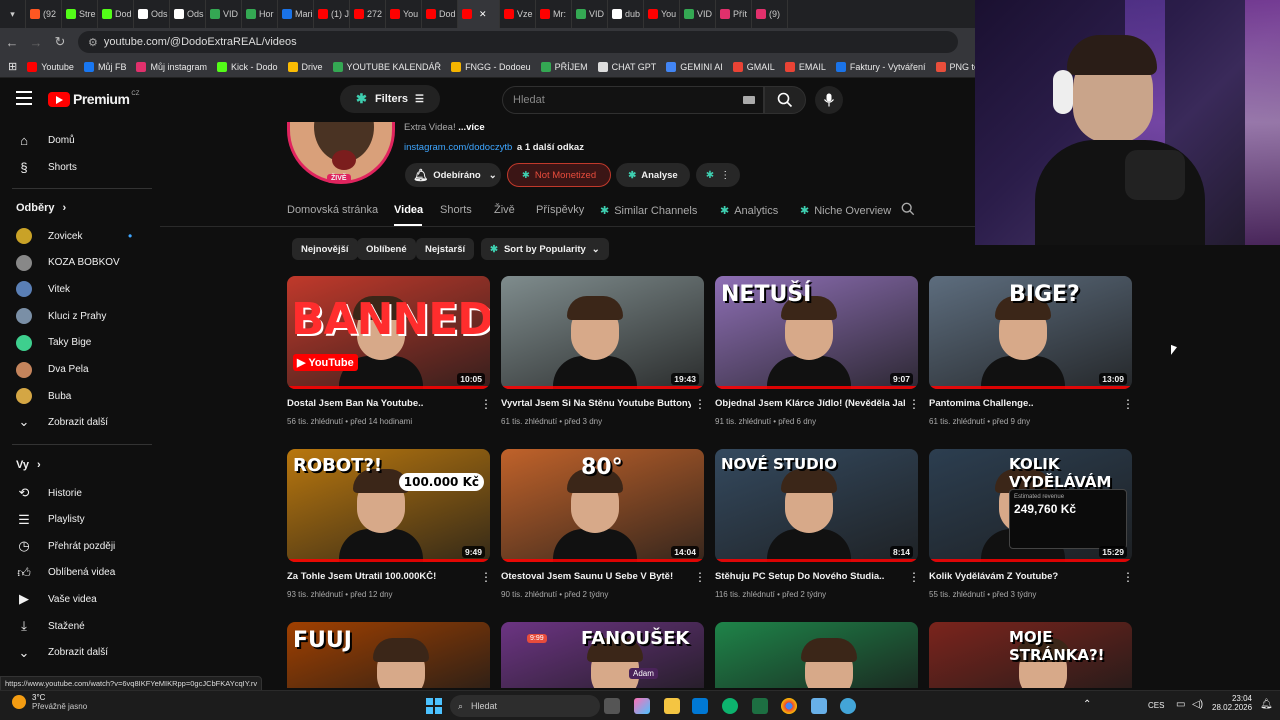 Image resolution: width=1280 pixels, height=720 pixels. What do you see at coordinates (12, 42) in the screenshot?
I see `back-icon: ←` at bounding box center [12, 42].